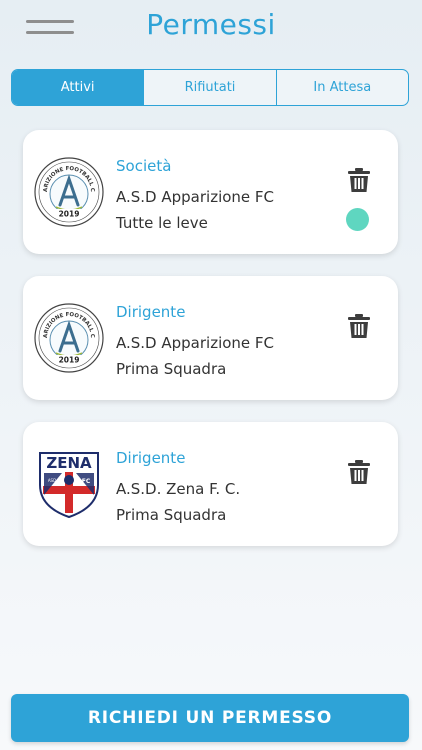 The image size is (422, 750). I want to click on zena-logo: ZENA ASD FC, so click(69, 485).